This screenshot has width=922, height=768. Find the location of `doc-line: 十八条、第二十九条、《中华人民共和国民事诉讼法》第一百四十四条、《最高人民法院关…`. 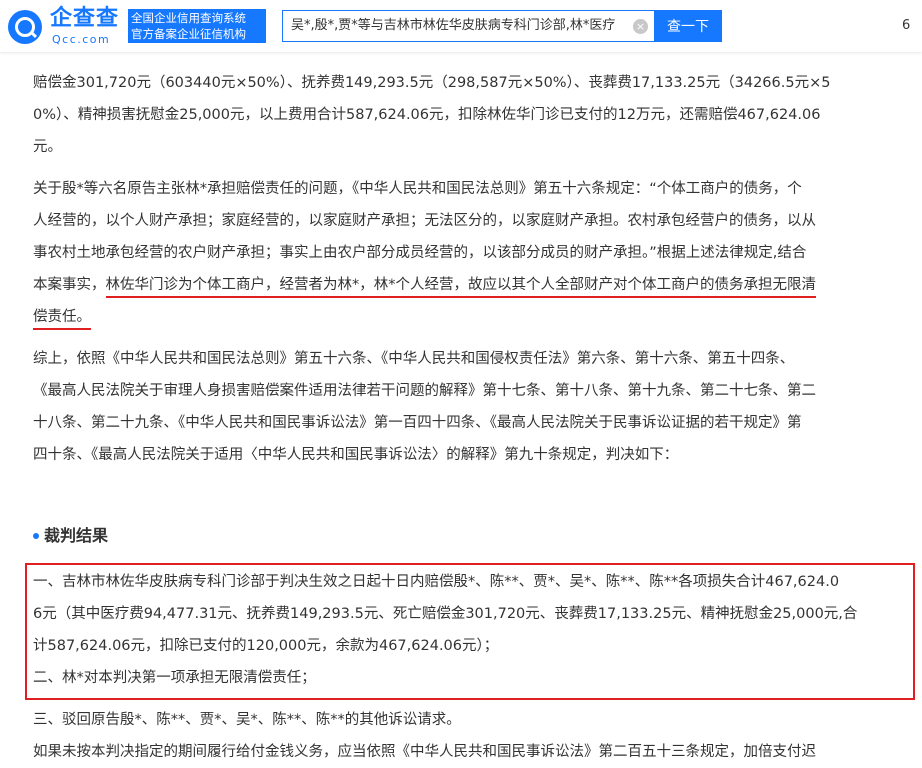

doc-line: 十八条、第二十九条、《中华人民共和国民事诉讼法》第一百四十四条、《最高人民法院关… is located at coordinates (417, 423).